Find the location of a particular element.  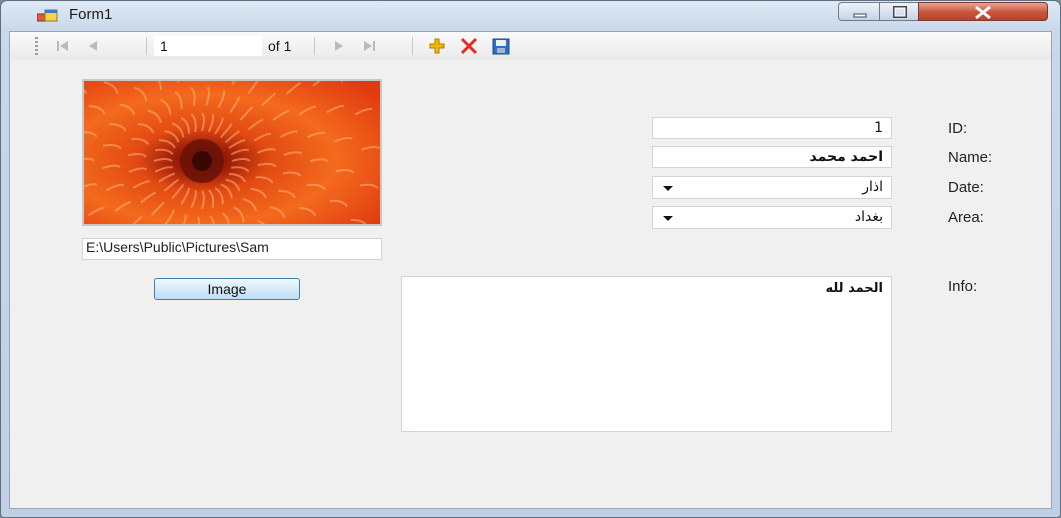

delete-button is located at coordinates (469, 46).